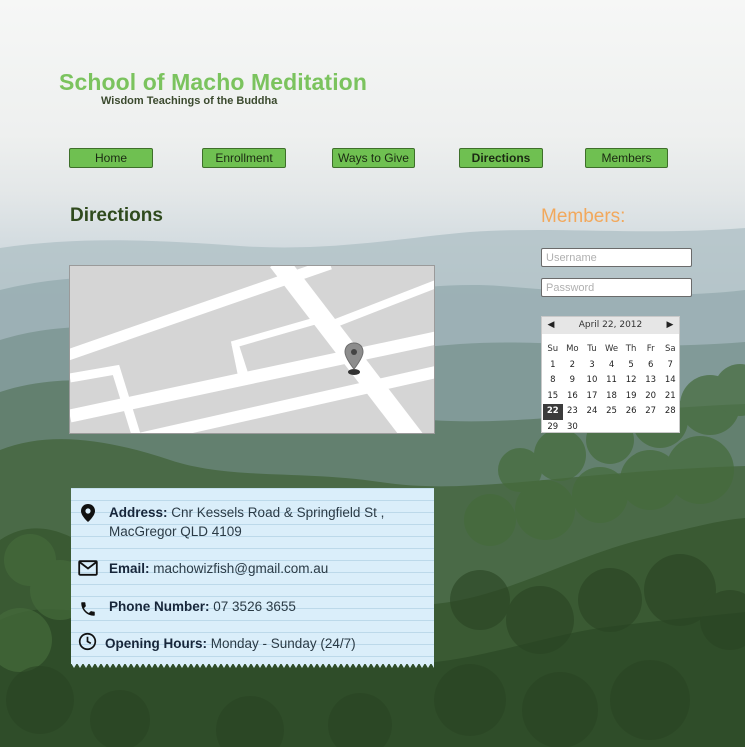 The width and height of the screenshot is (745, 747). What do you see at coordinates (138, 512) in the screenshot?
I see `address-label: Address:` at bounding box center [138, 512].